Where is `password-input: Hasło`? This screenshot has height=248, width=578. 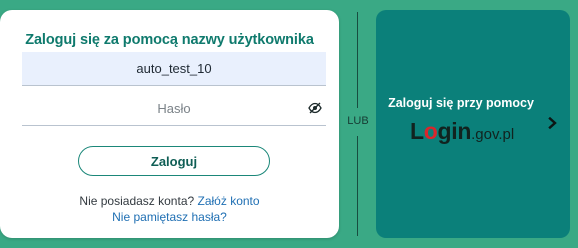 password-input: Hasło is located at coordinates (174, 109).